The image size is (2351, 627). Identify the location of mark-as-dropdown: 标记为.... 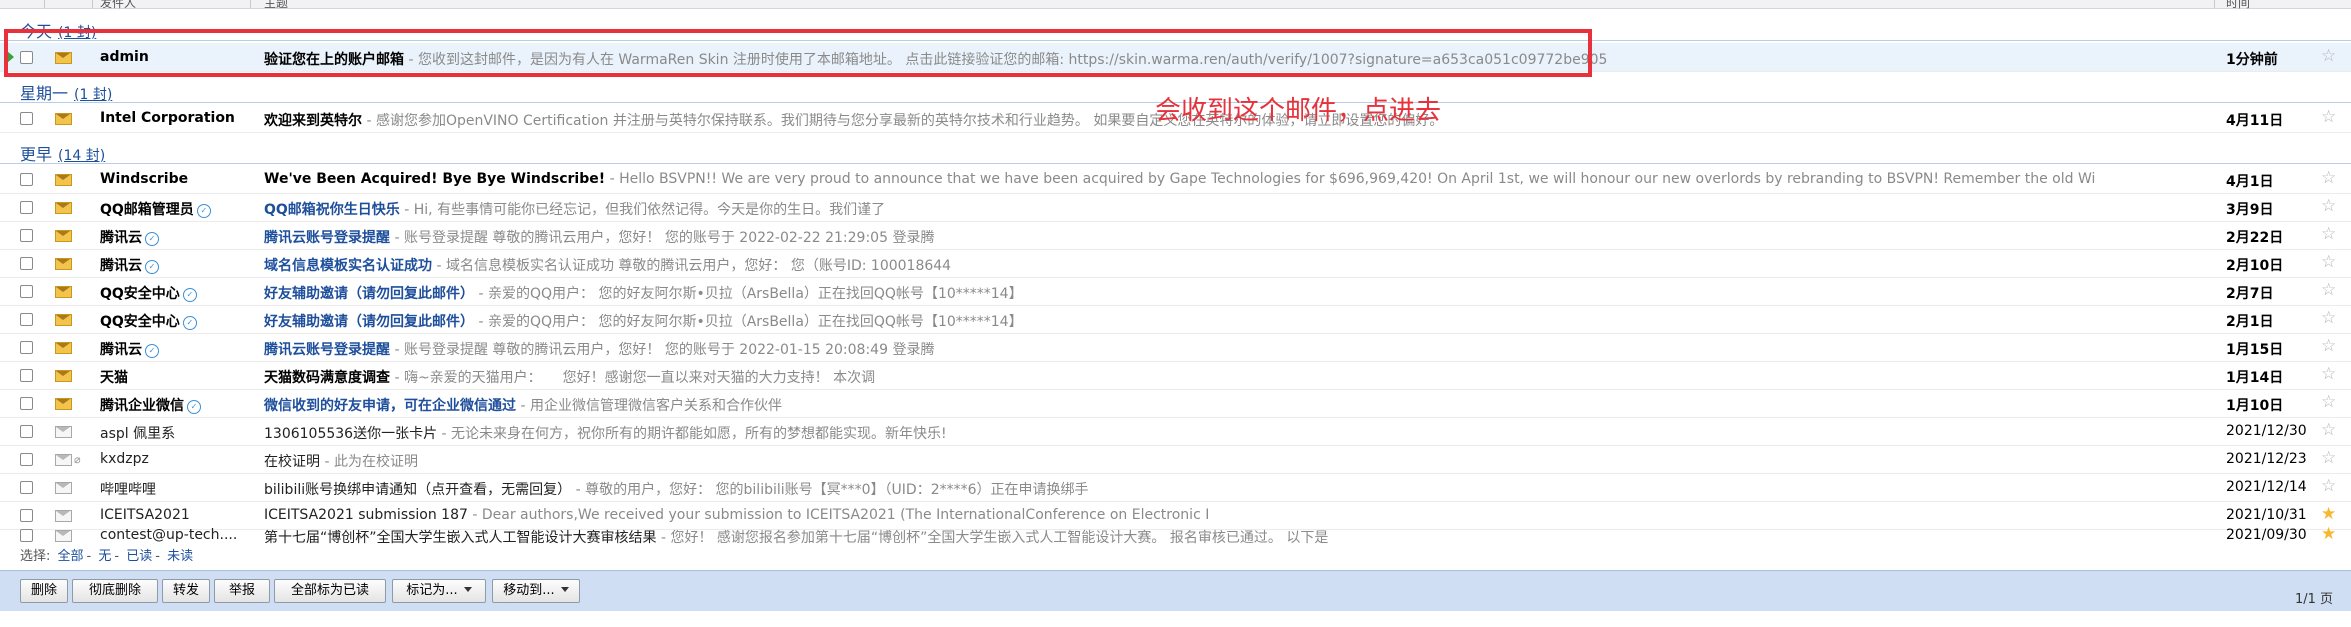
(439, 591).